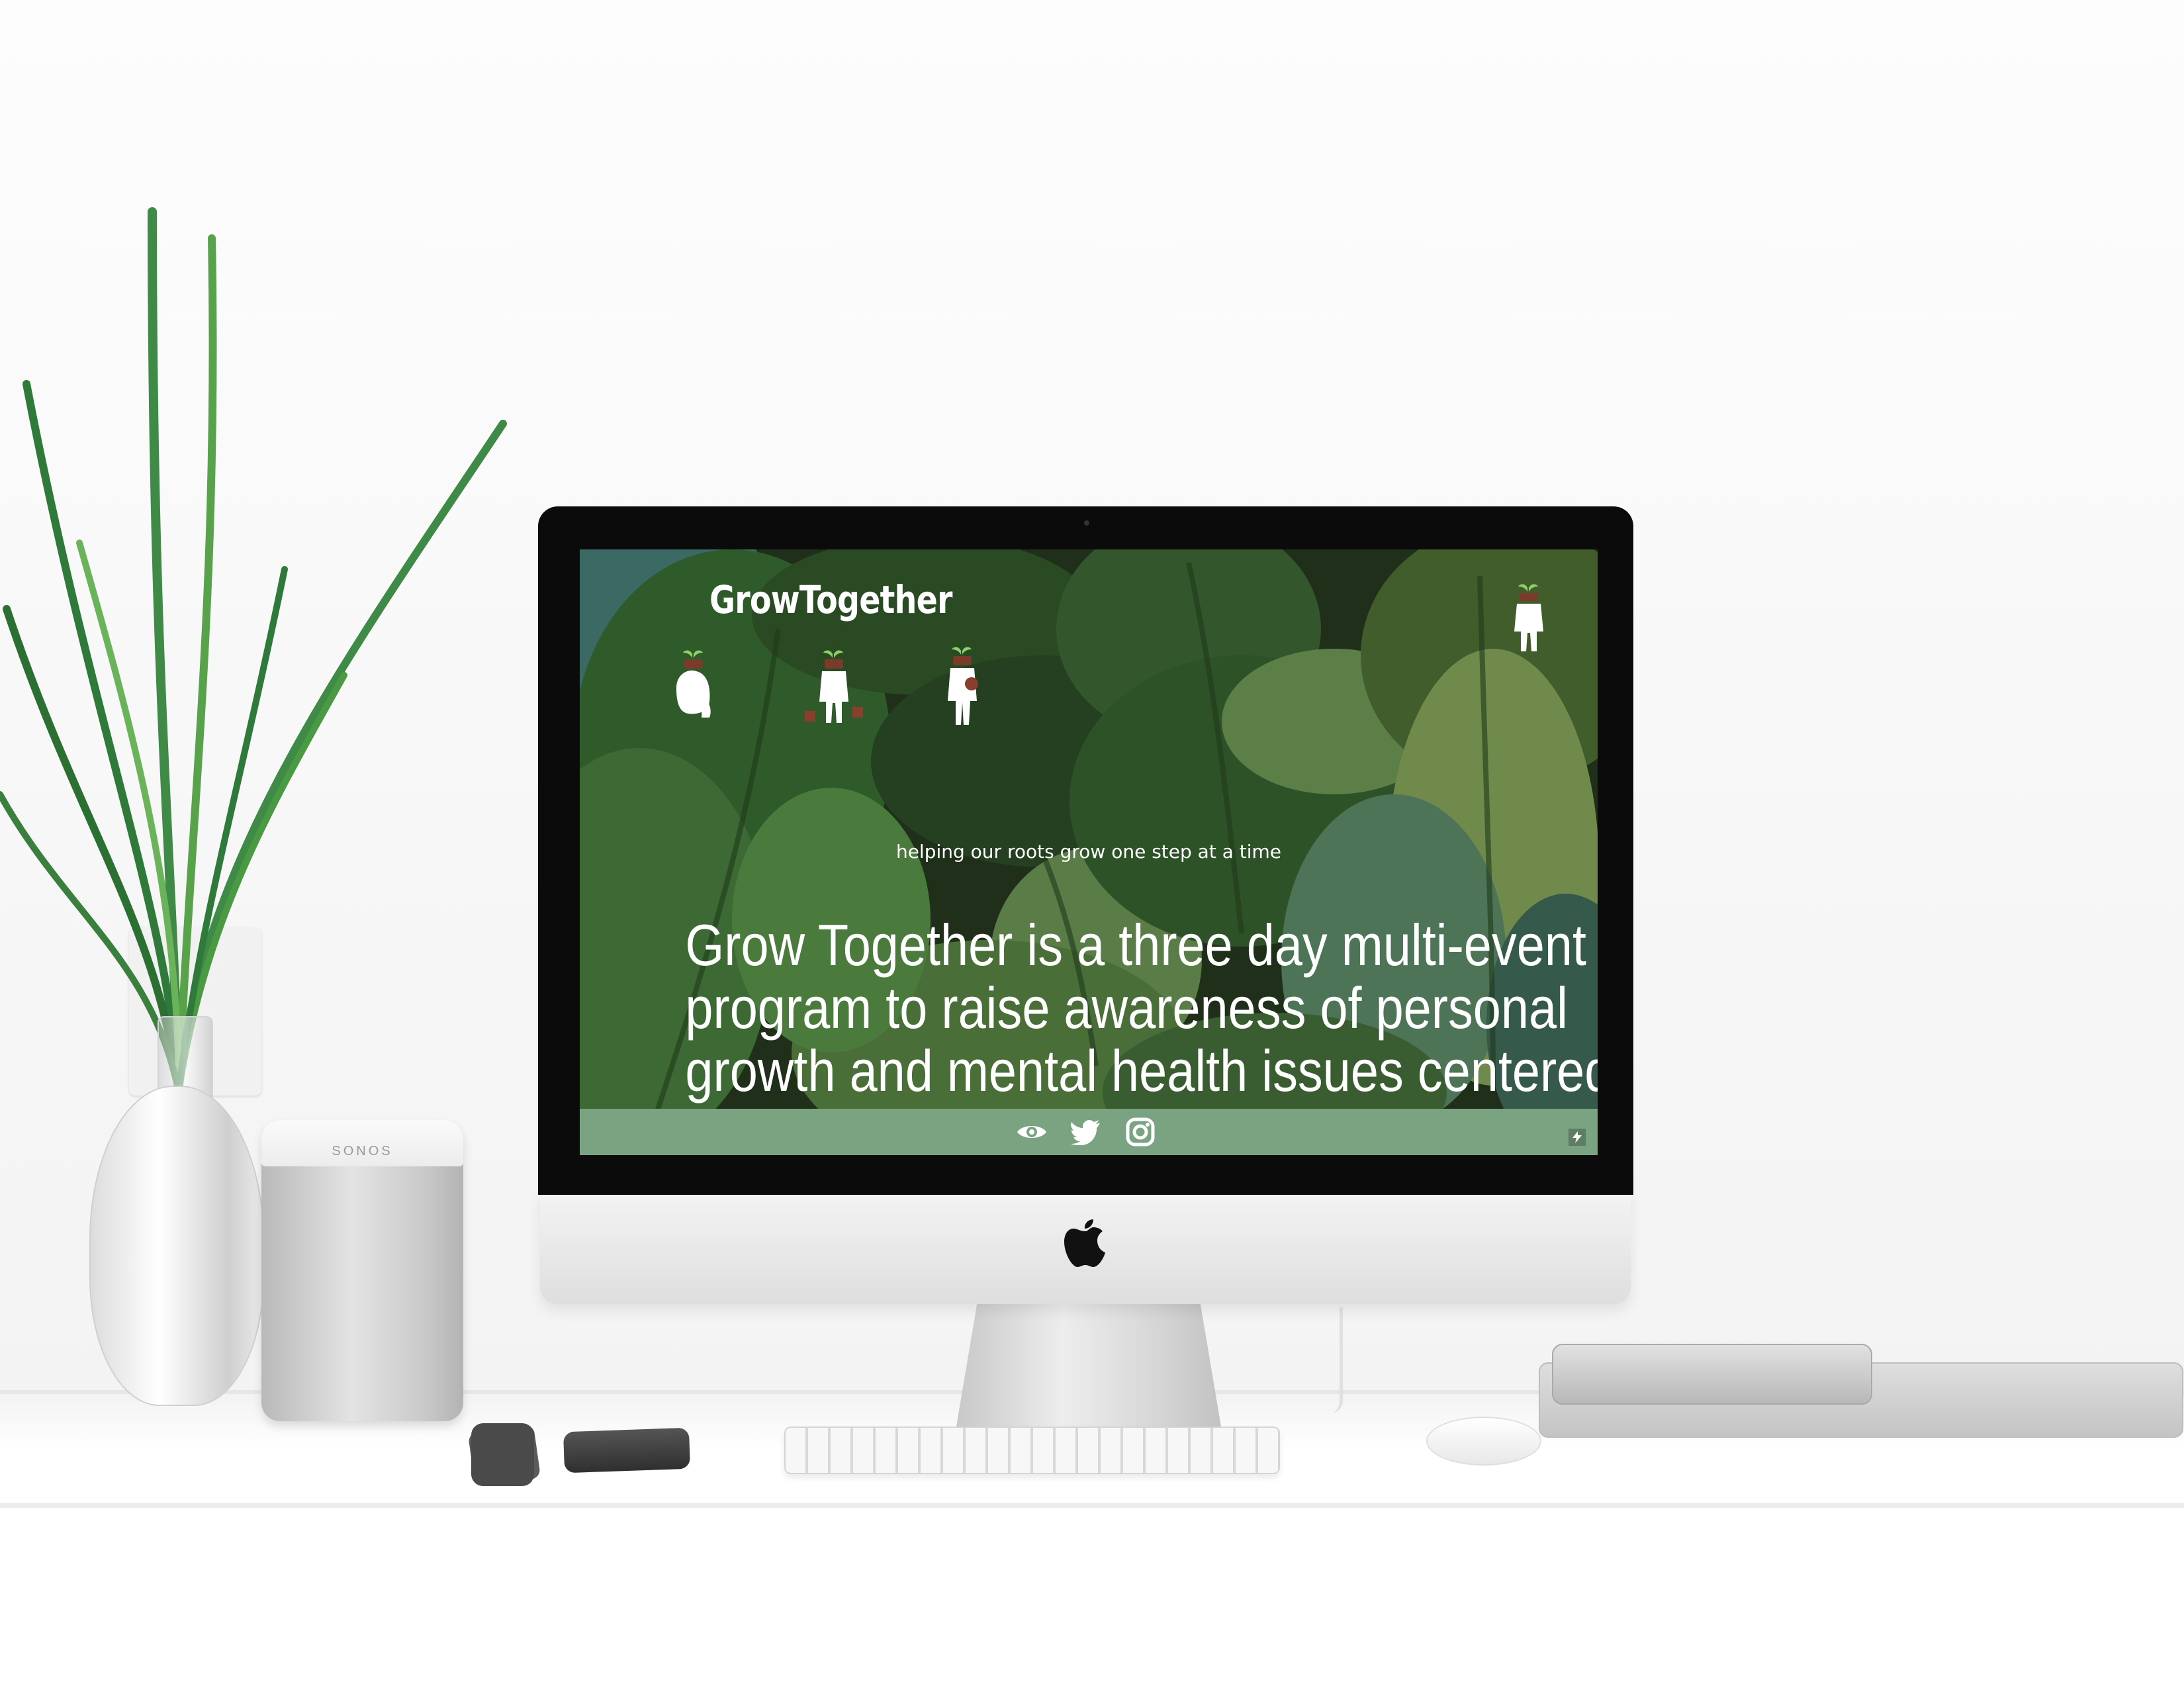 This screenshot has height=1688, width=2184. What do you see at coordinates (1141, 1070) in the screenshot?
I see `headline-line: growth and mental health issues centered` at bounding box center [1141, 1070].